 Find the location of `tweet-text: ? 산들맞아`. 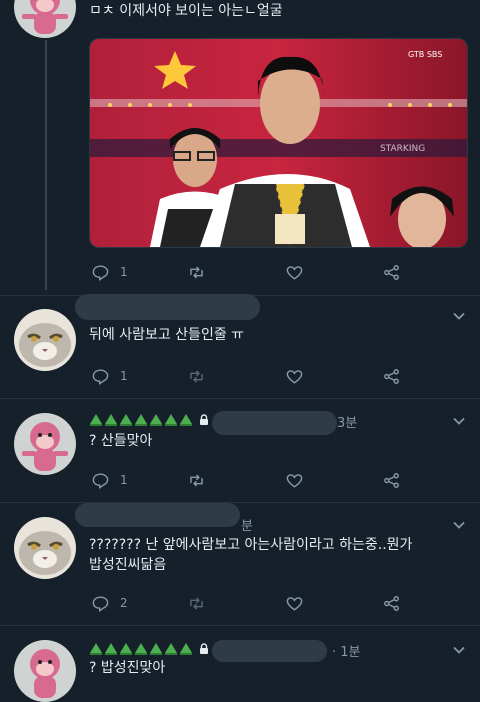

tweet-text: ? 산들맞아 is located at coordinates (121, 441).